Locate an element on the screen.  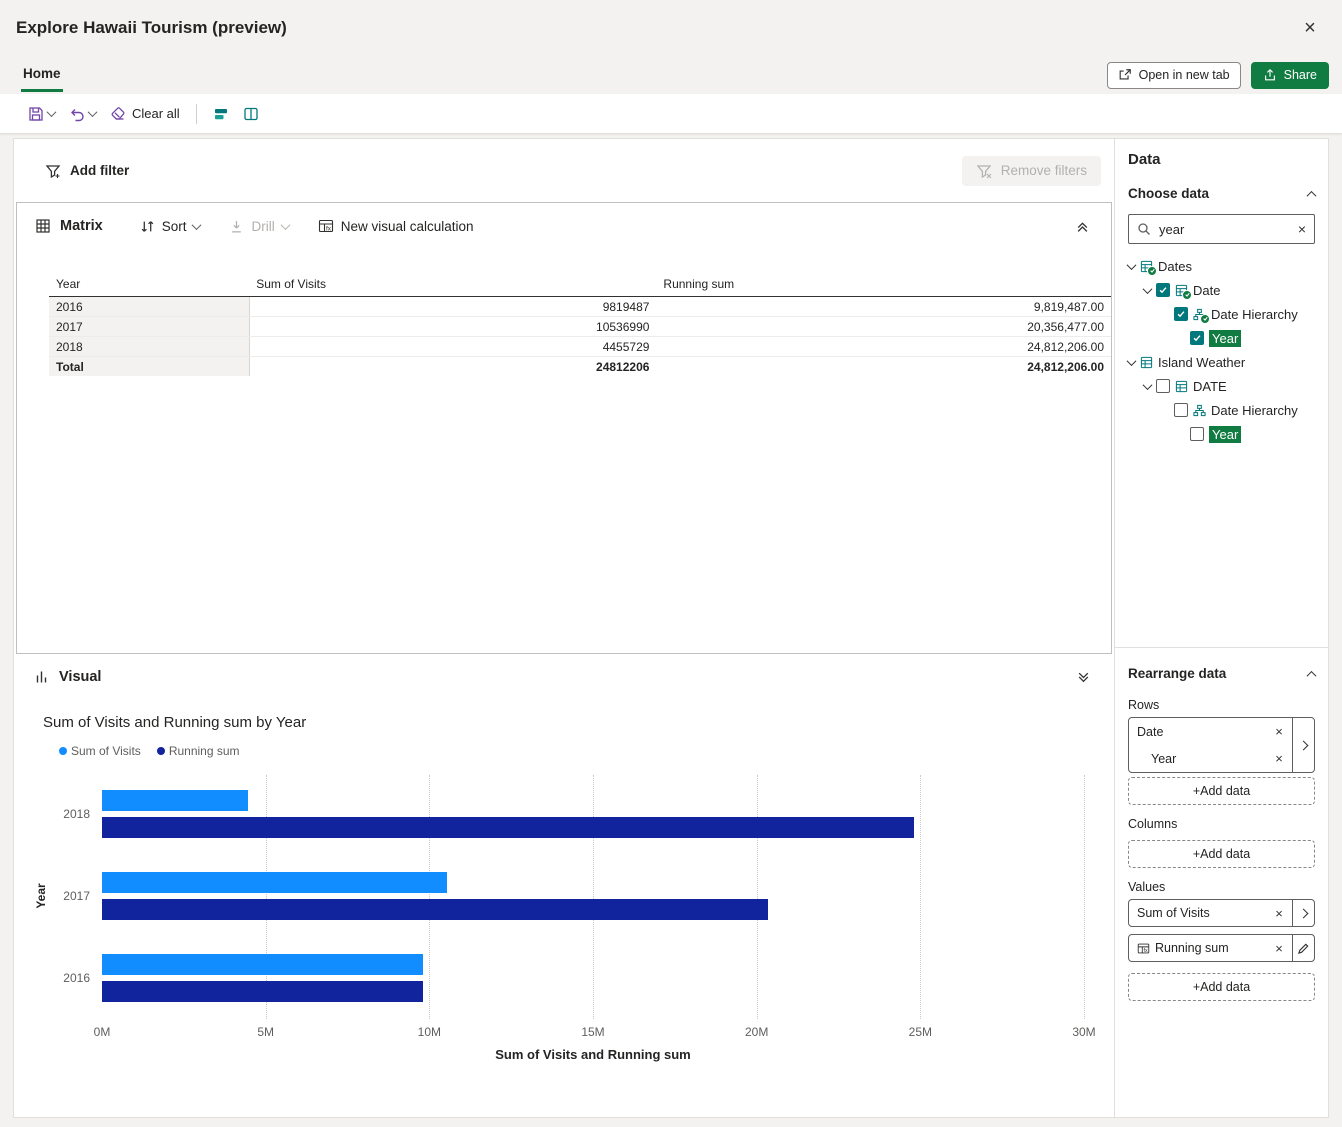
collapse-choose-data-button is located at coordinates (1311, 193).